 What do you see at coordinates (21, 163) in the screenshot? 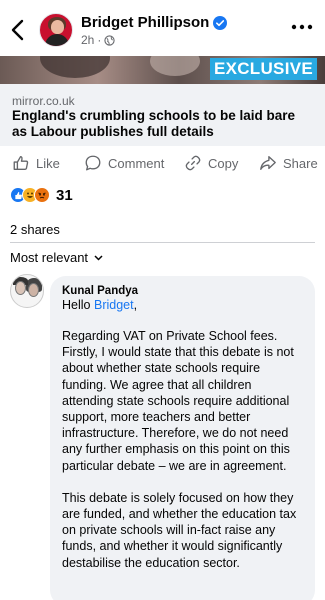
I see `thumbs-up-icon` at bounding box center [21, 163].